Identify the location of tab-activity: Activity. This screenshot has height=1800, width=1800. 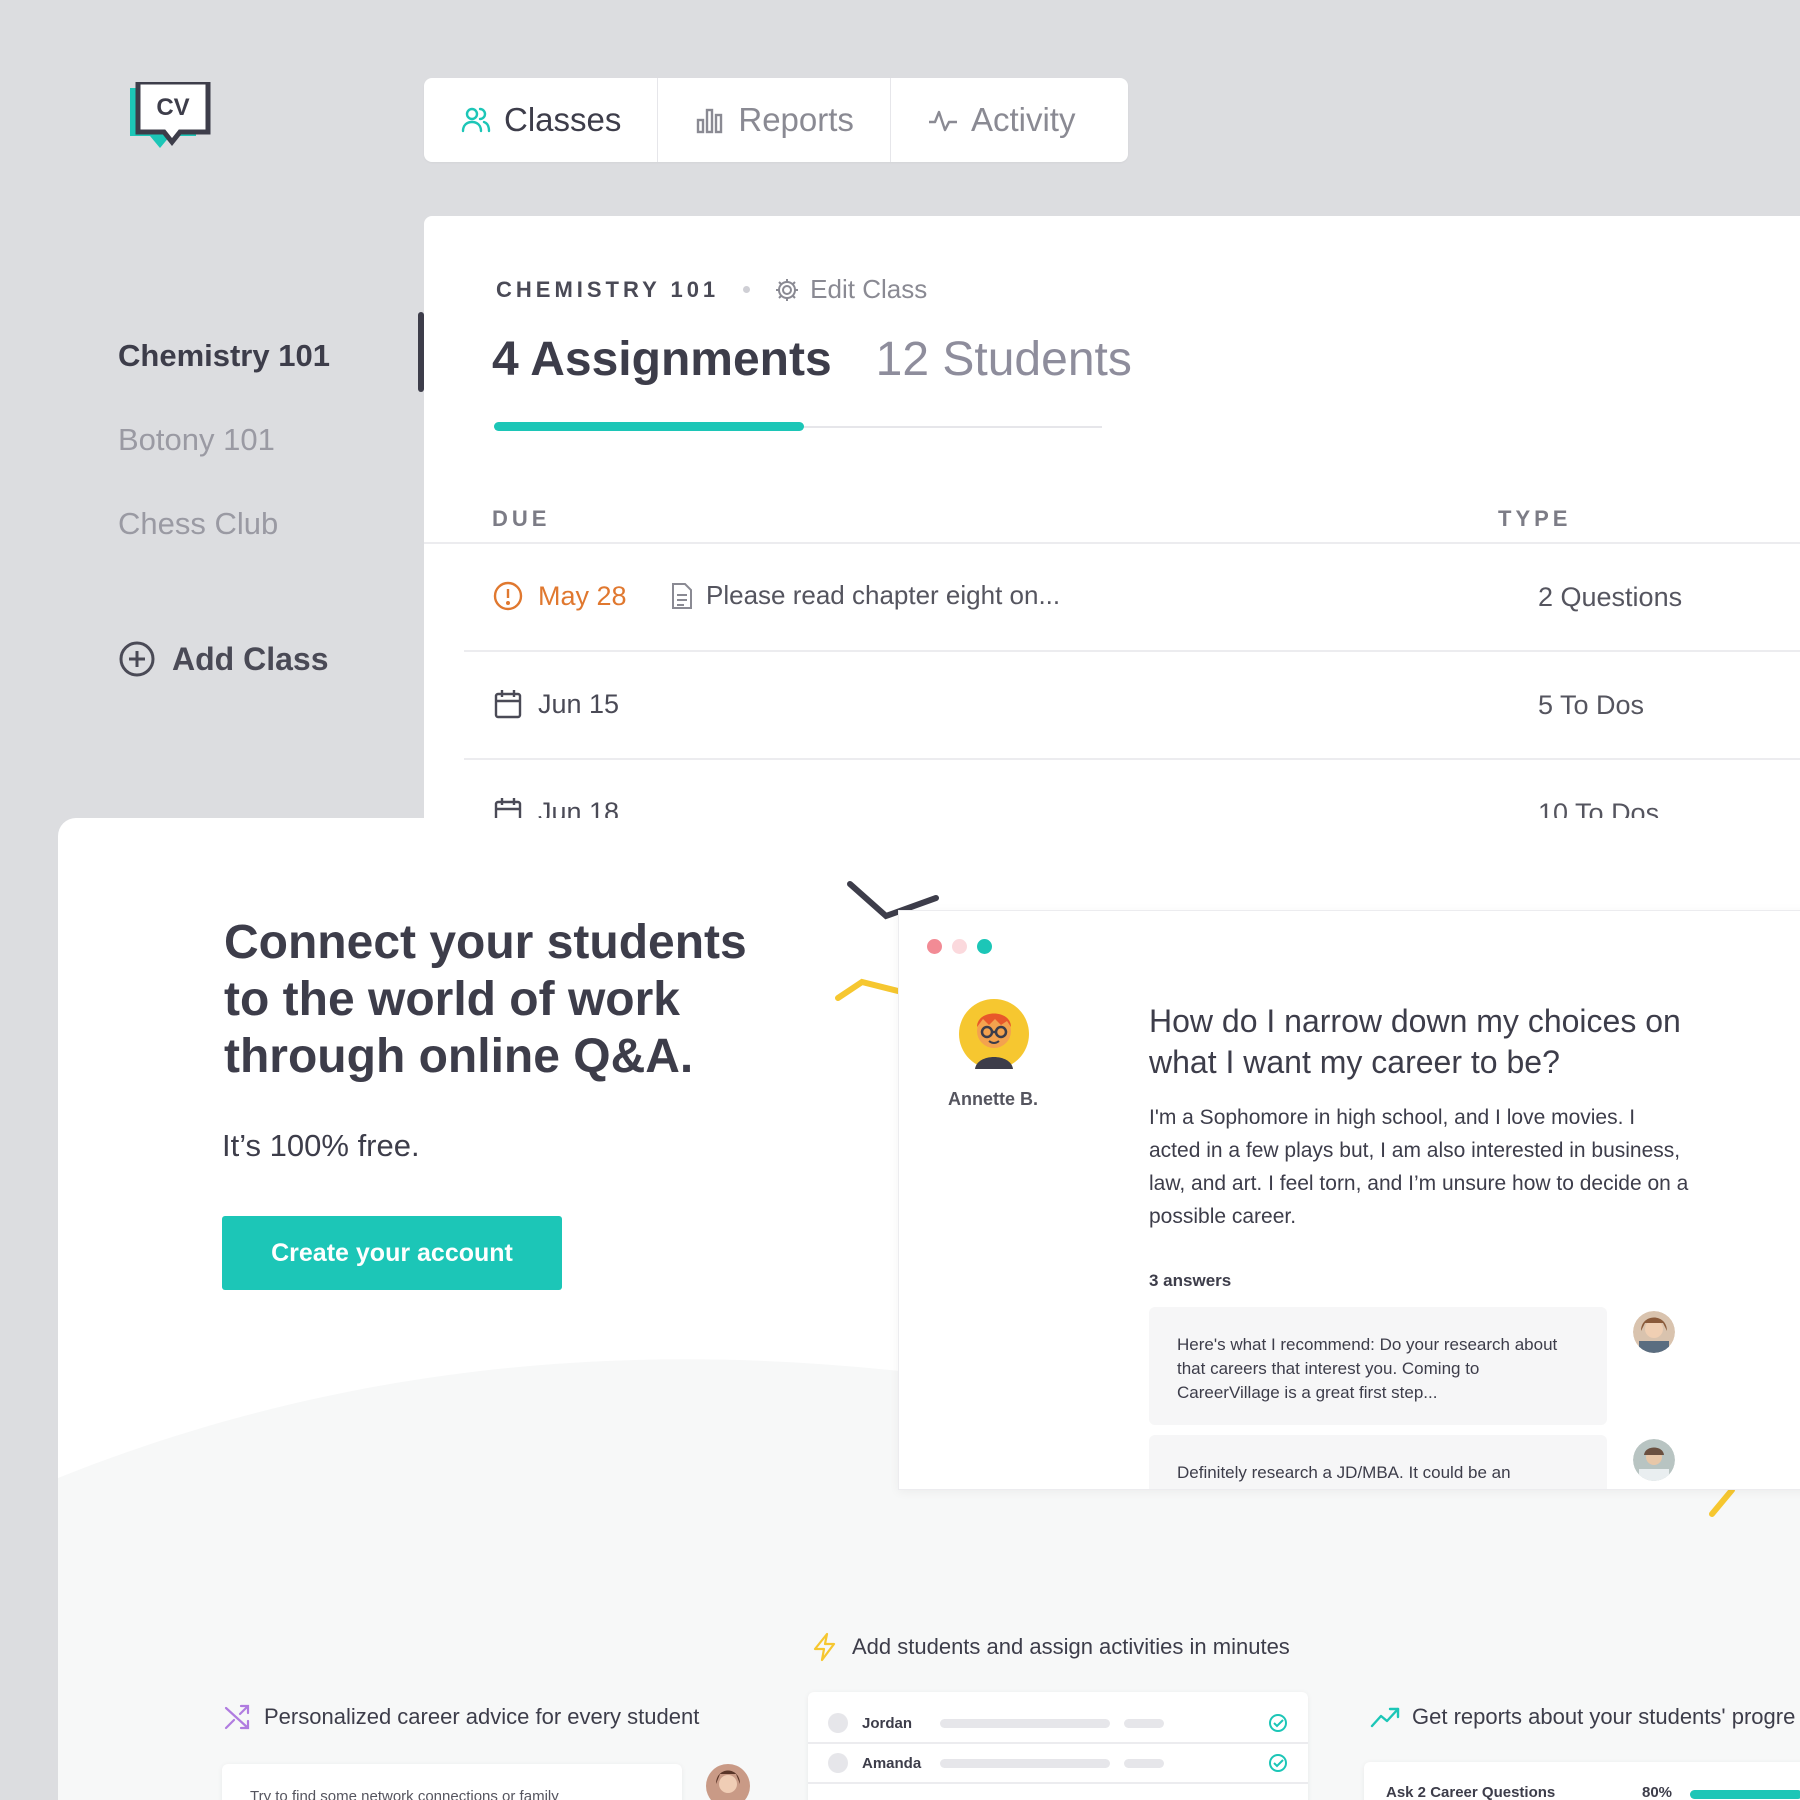
(1001, 120).